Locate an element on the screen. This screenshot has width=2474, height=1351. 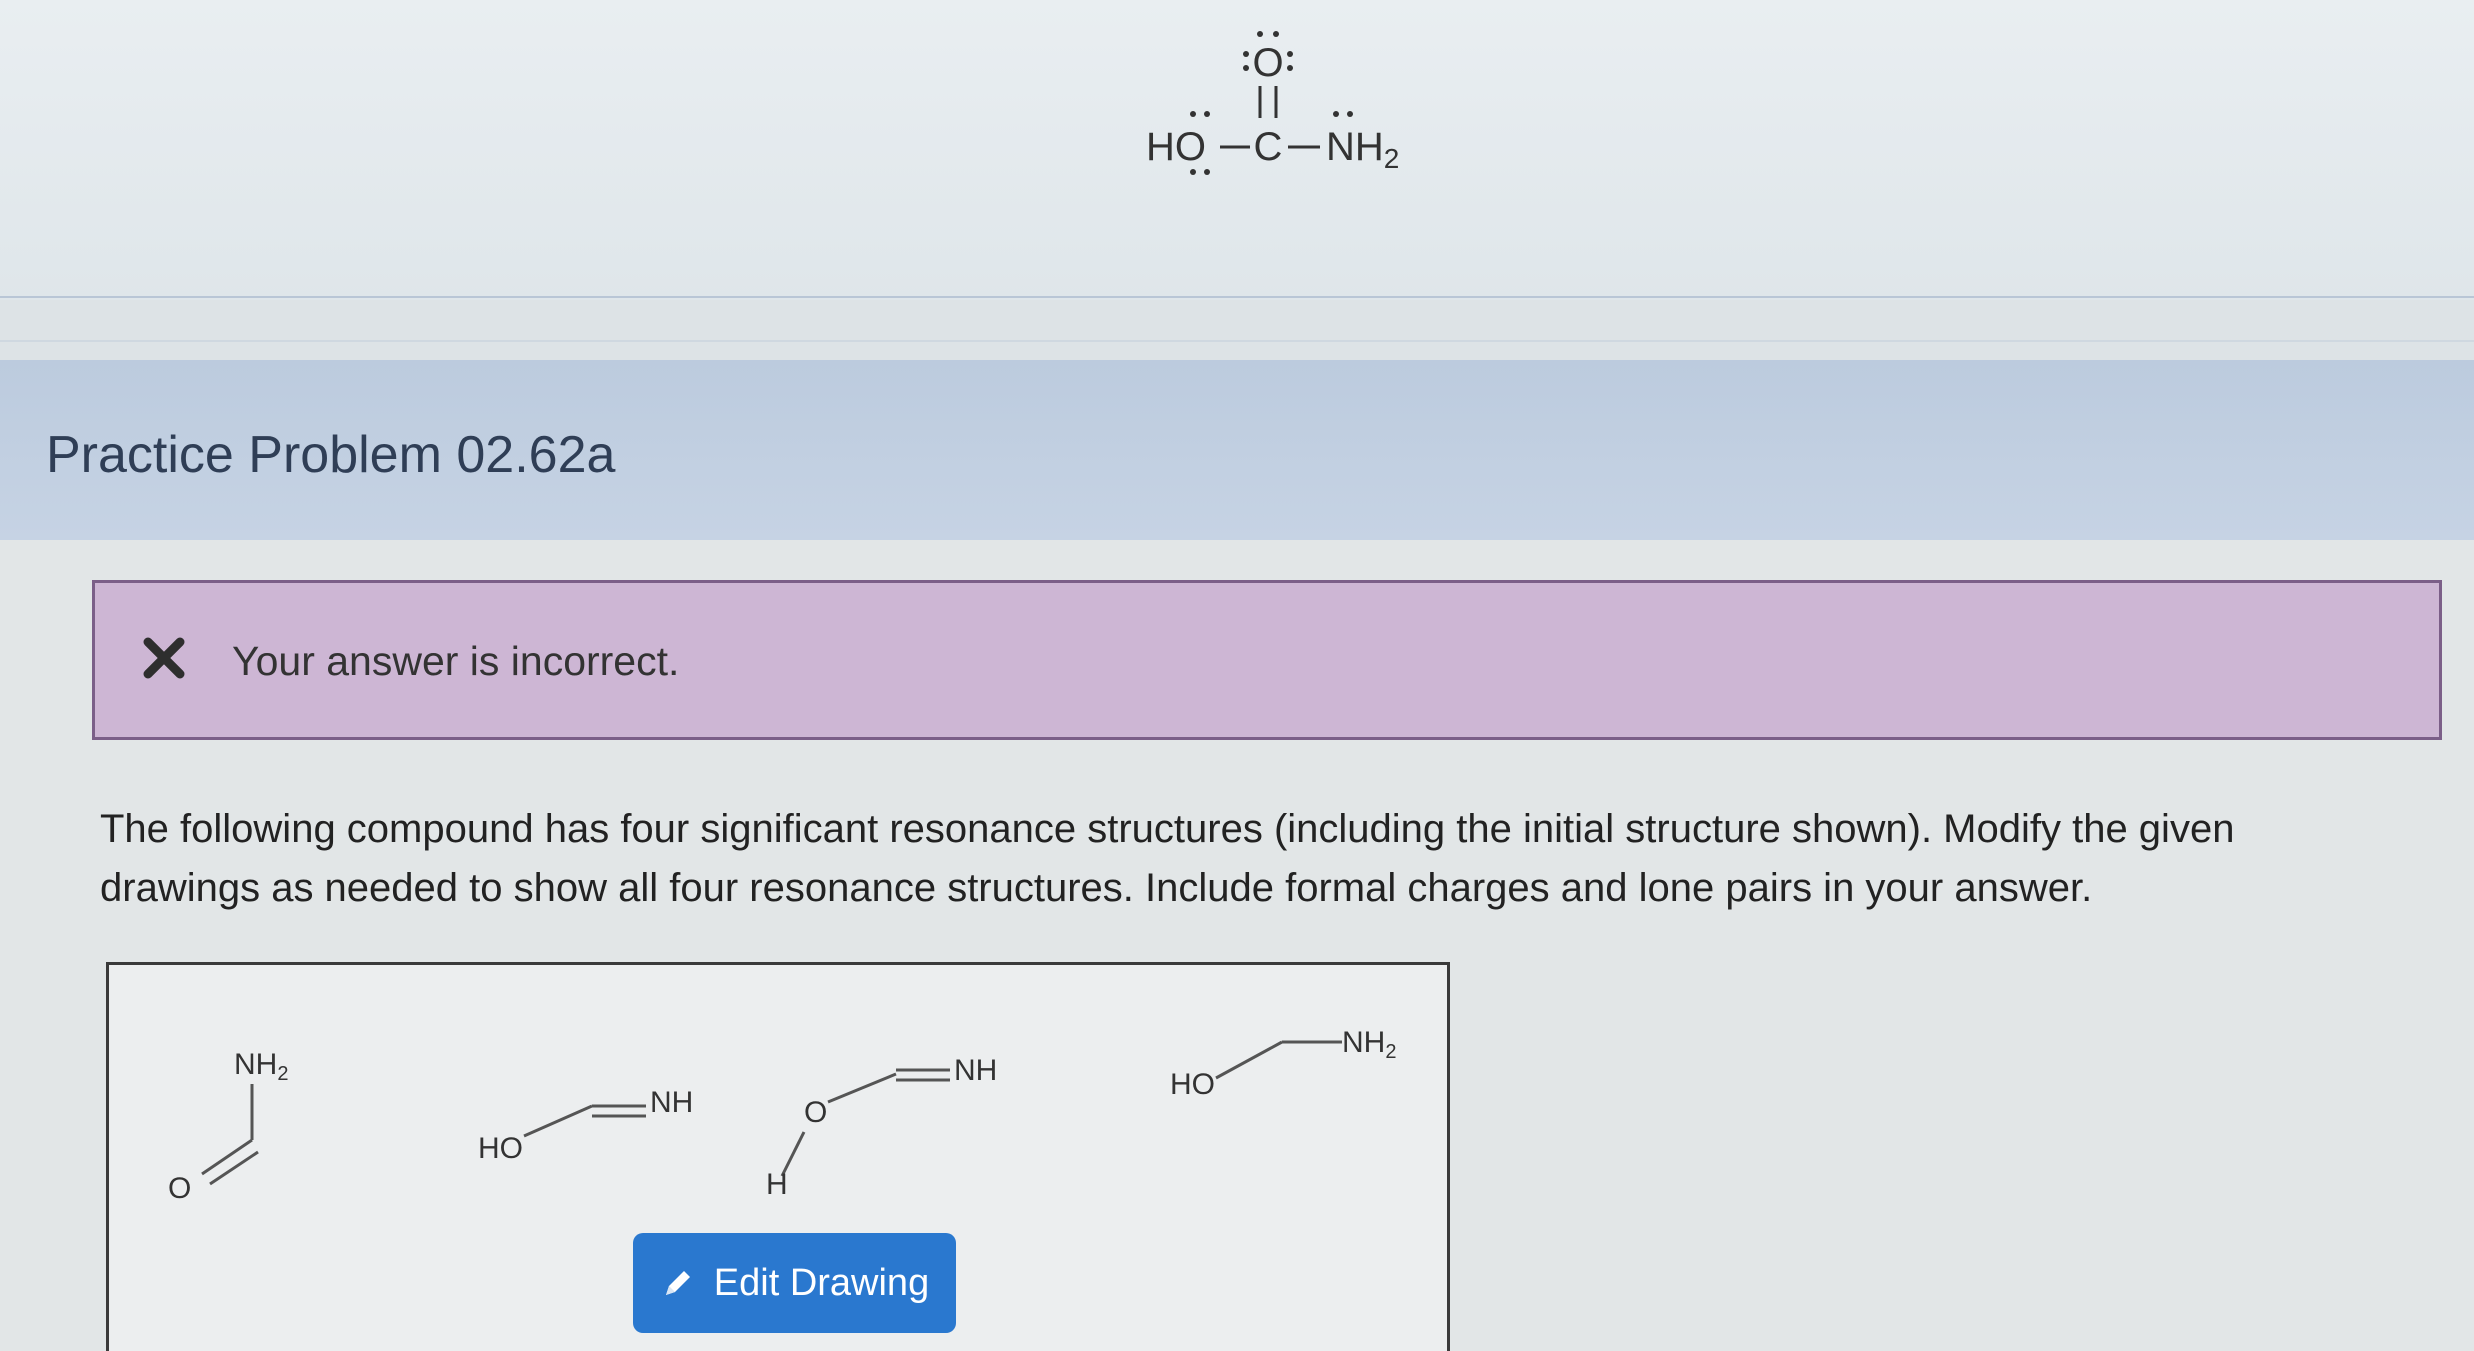
ho-group: HO is located at coordinates (1176, 147).